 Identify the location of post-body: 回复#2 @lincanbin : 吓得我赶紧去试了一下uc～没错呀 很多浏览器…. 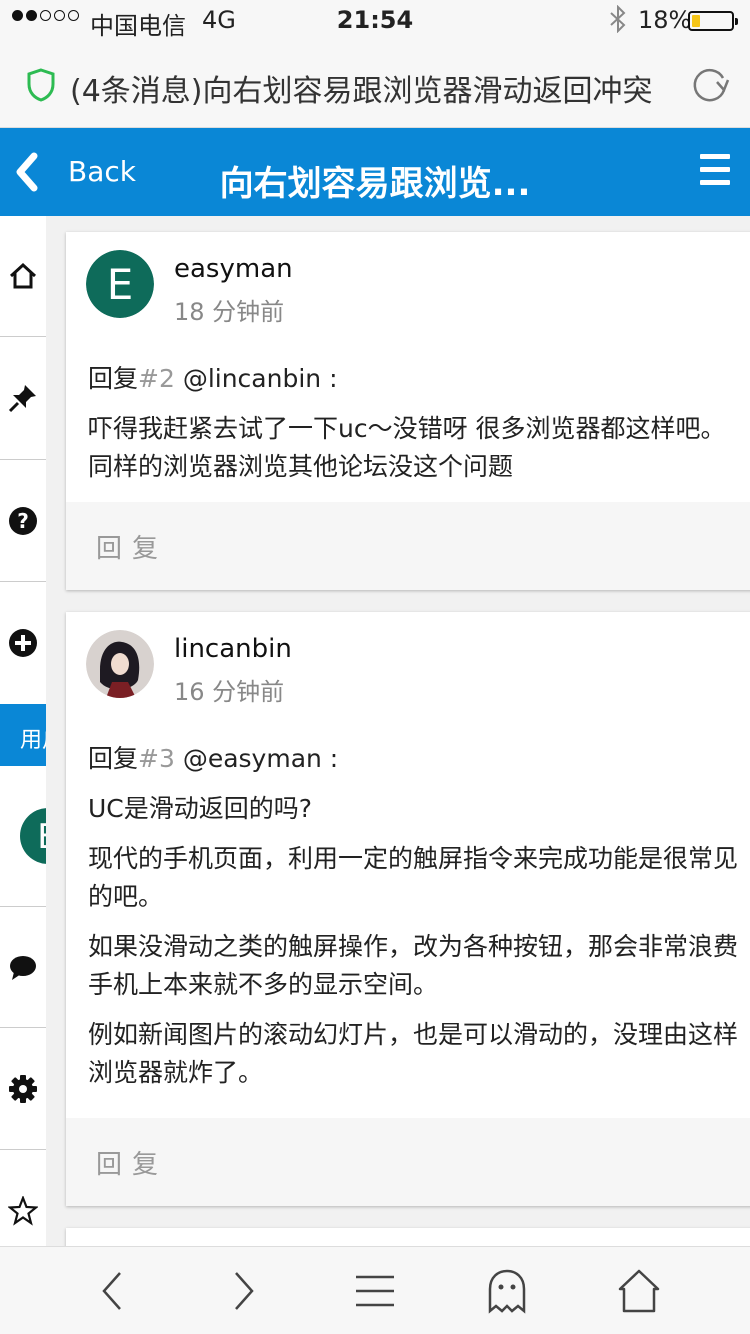
(418, 429).